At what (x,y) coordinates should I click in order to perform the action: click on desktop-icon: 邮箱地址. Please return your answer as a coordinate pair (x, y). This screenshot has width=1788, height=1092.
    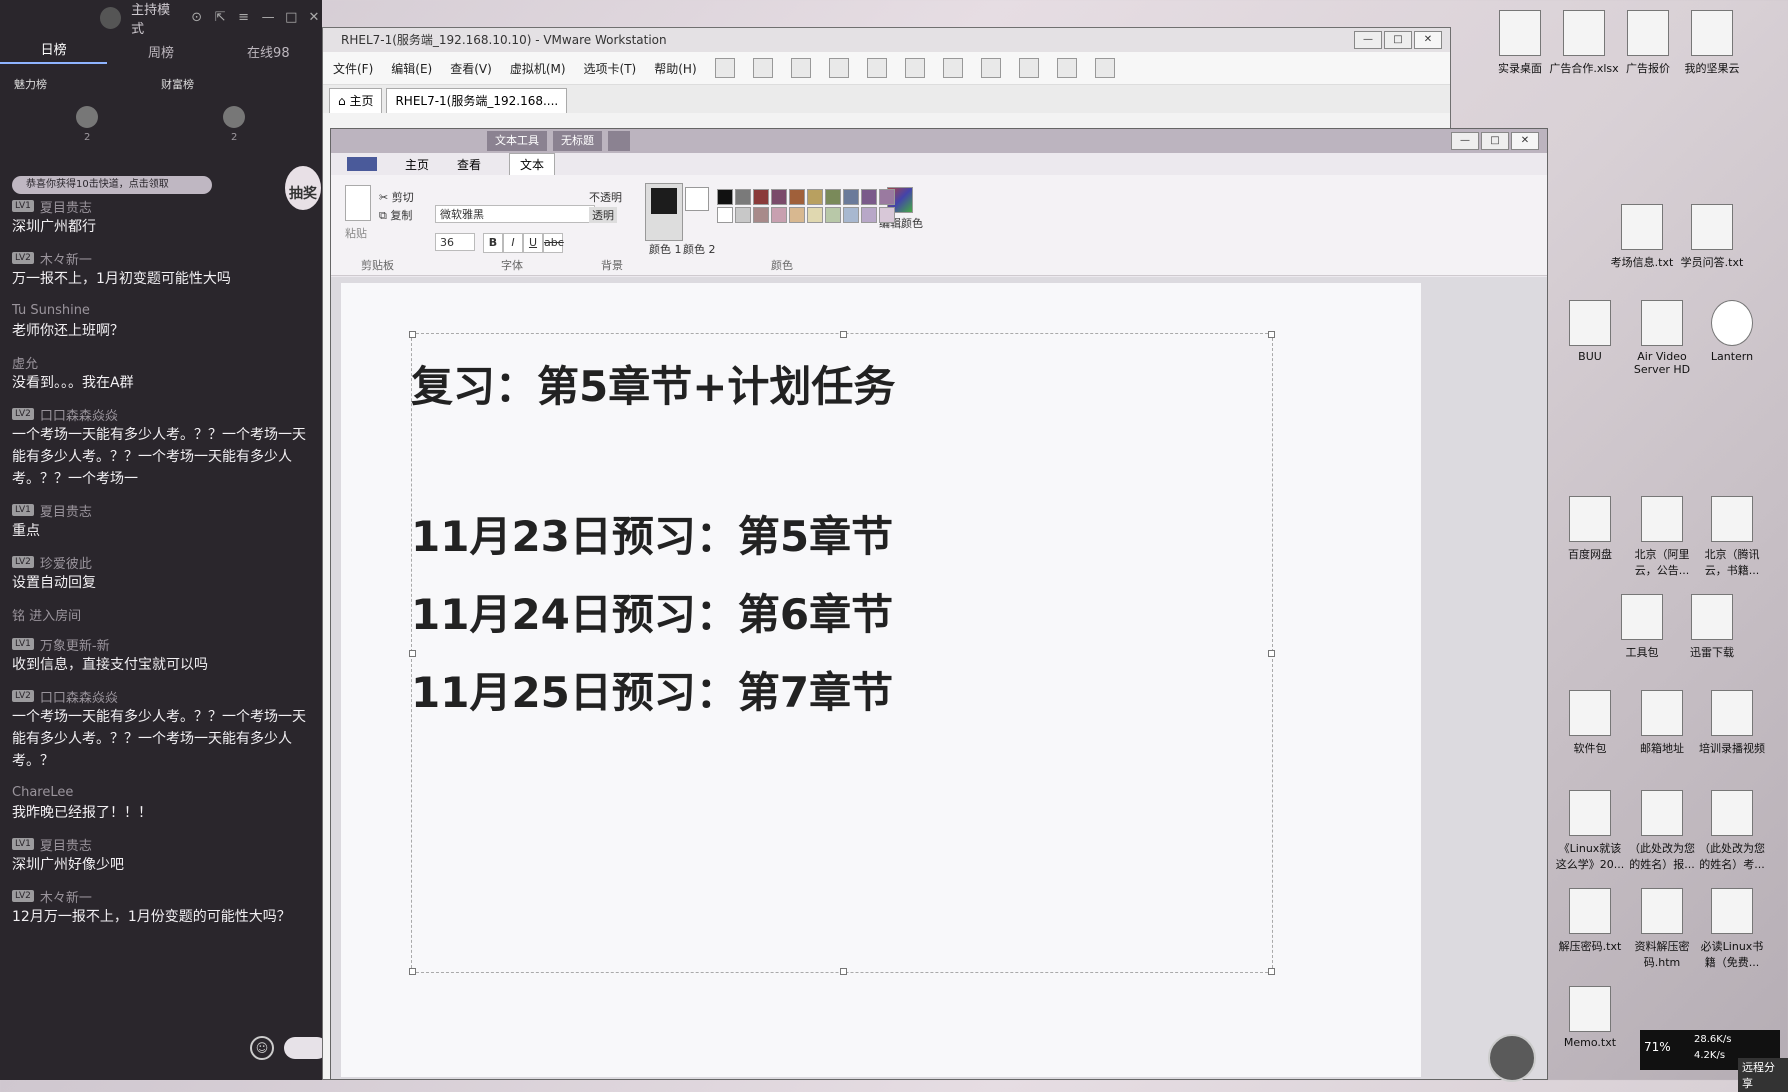
    Looking at the image, I should click on (1662, 723).